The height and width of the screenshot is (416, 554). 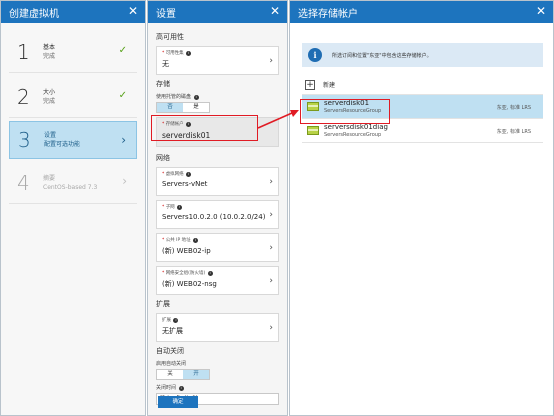 What do you see at coordinates (185, 184) in the screenshot?
I see `field-value: Servers-vNet` at bounding box center [185, 184].